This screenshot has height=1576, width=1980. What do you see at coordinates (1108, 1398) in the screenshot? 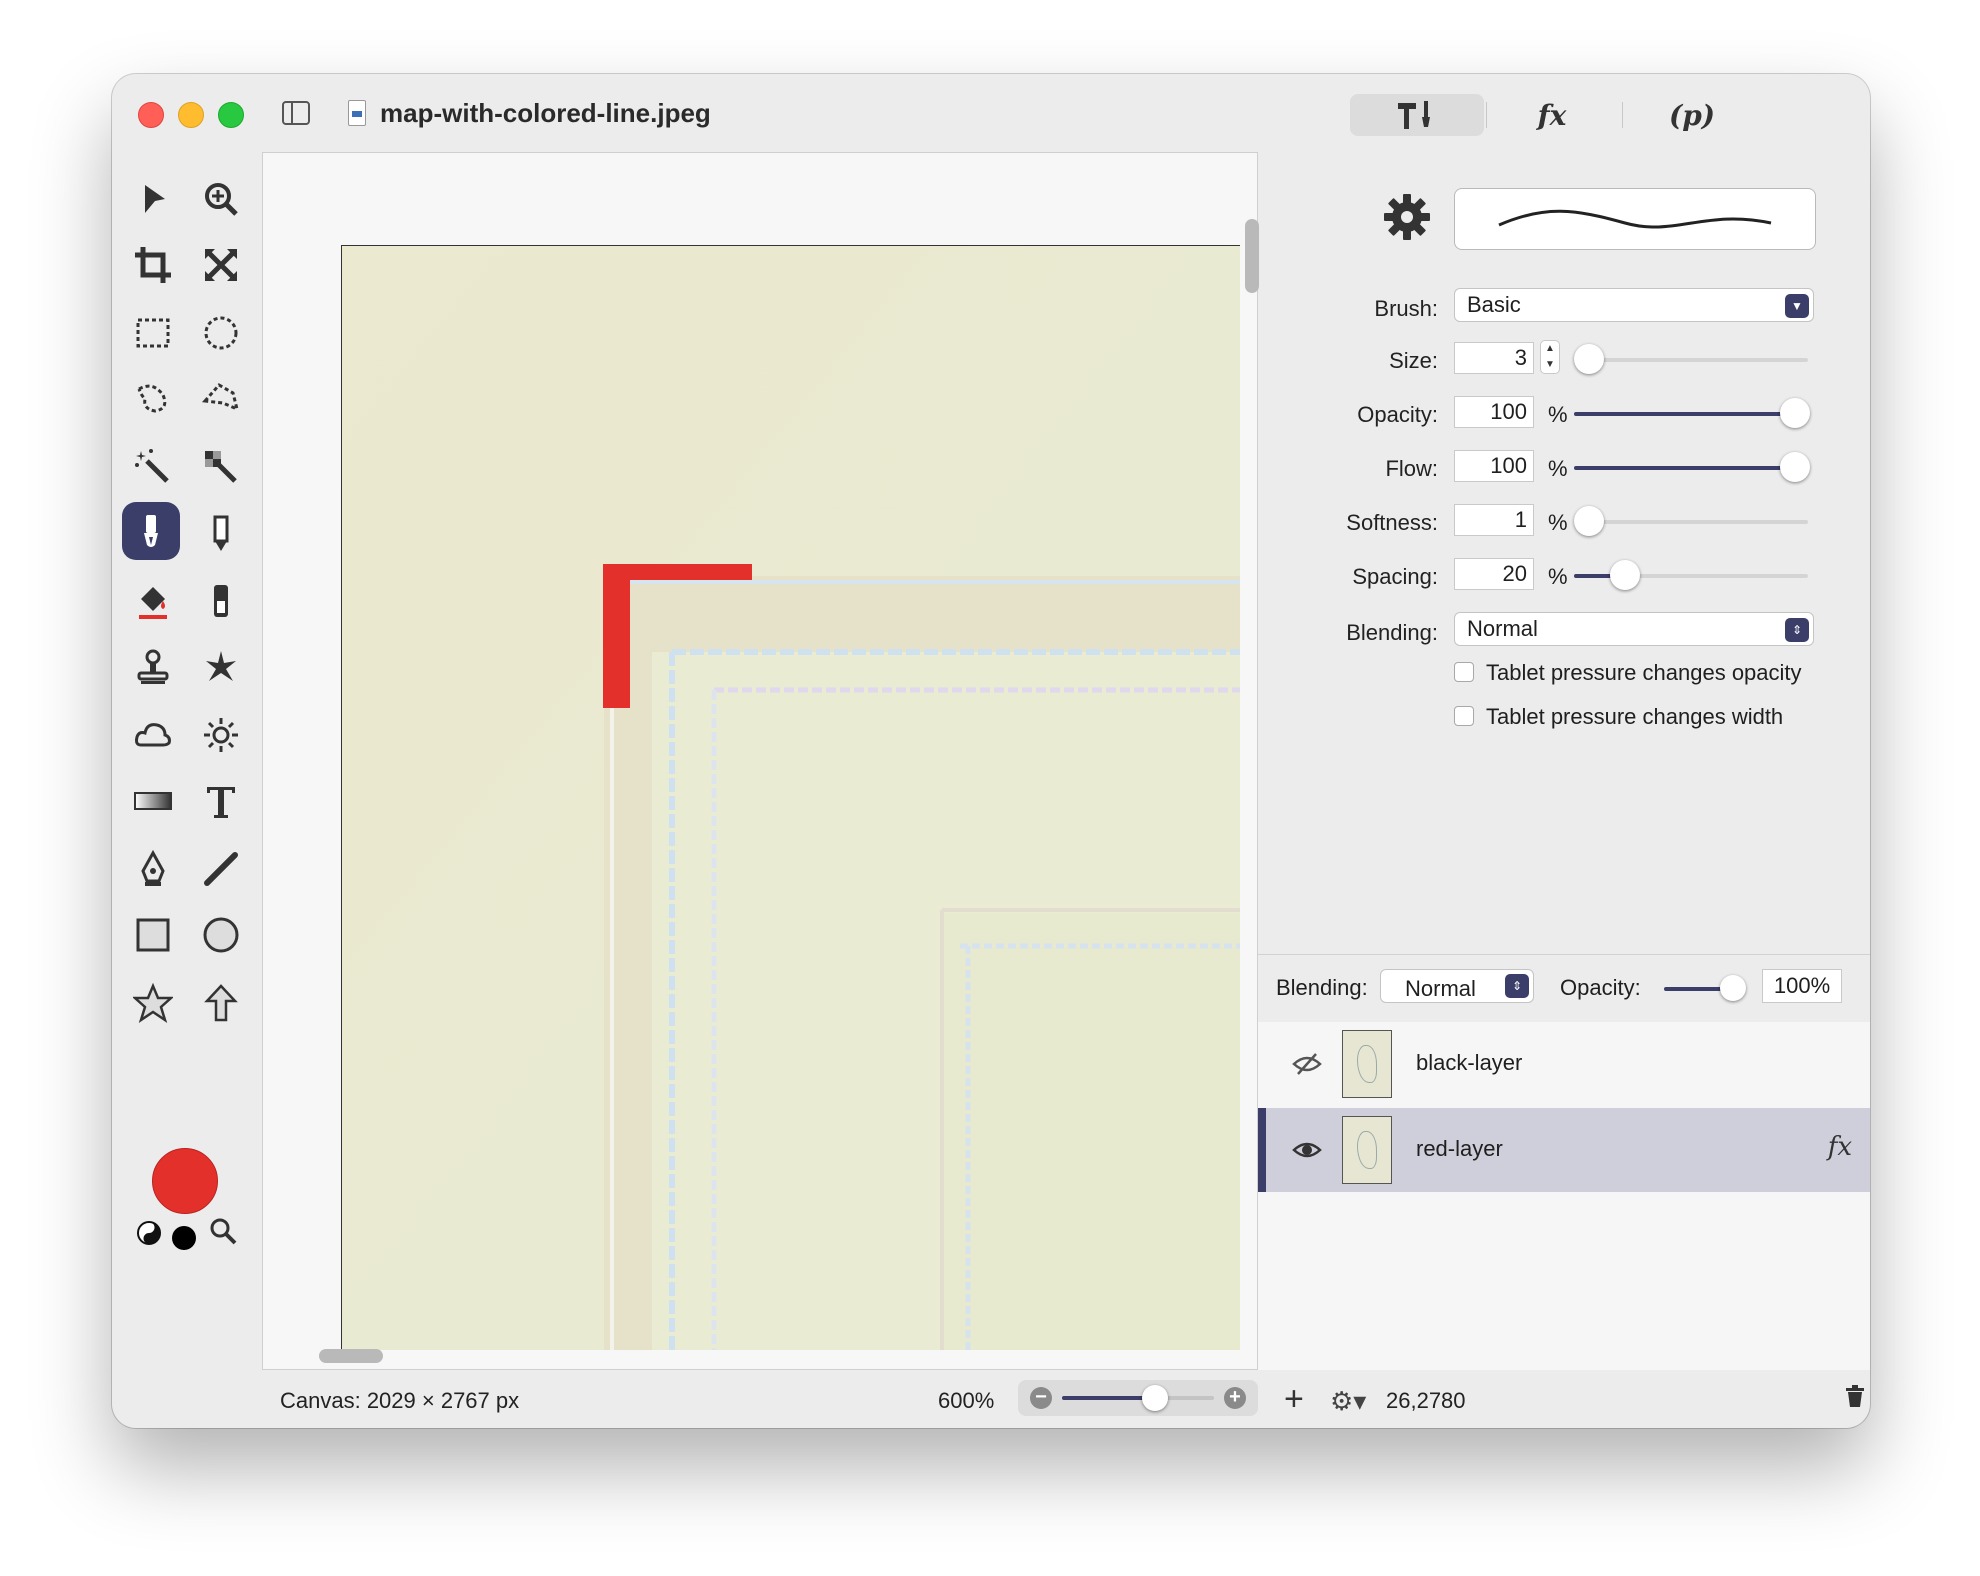
I see `zoom-slider-fill` at bounding box center [1108, 1398].